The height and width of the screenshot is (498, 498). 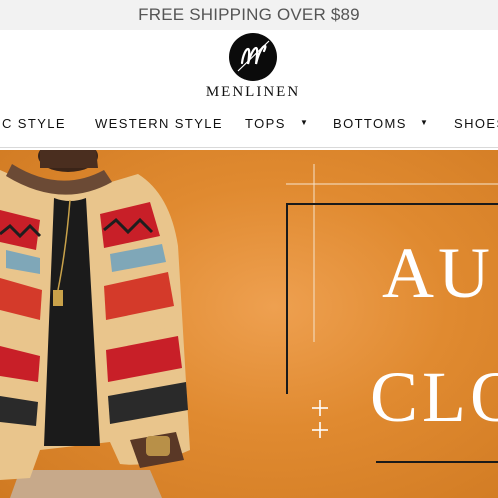 What do you see at coordinates (476, 123) in the screenshot?
I see `nav-item-shoes: SHOES` at bounding box center [476, 123].